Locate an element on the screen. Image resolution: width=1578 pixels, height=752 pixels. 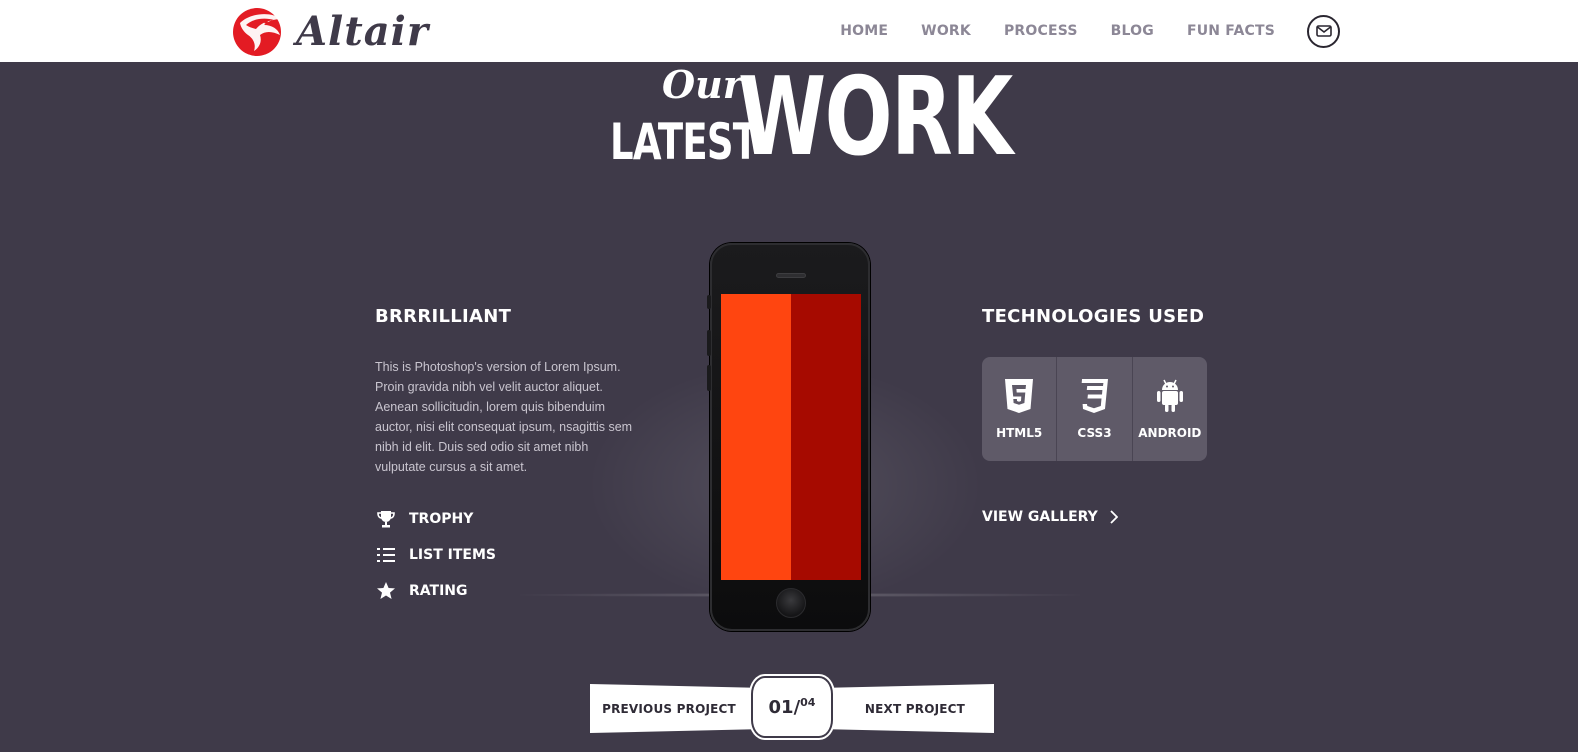
tech-android: ANDROID is located at coordinates (1169, 409).